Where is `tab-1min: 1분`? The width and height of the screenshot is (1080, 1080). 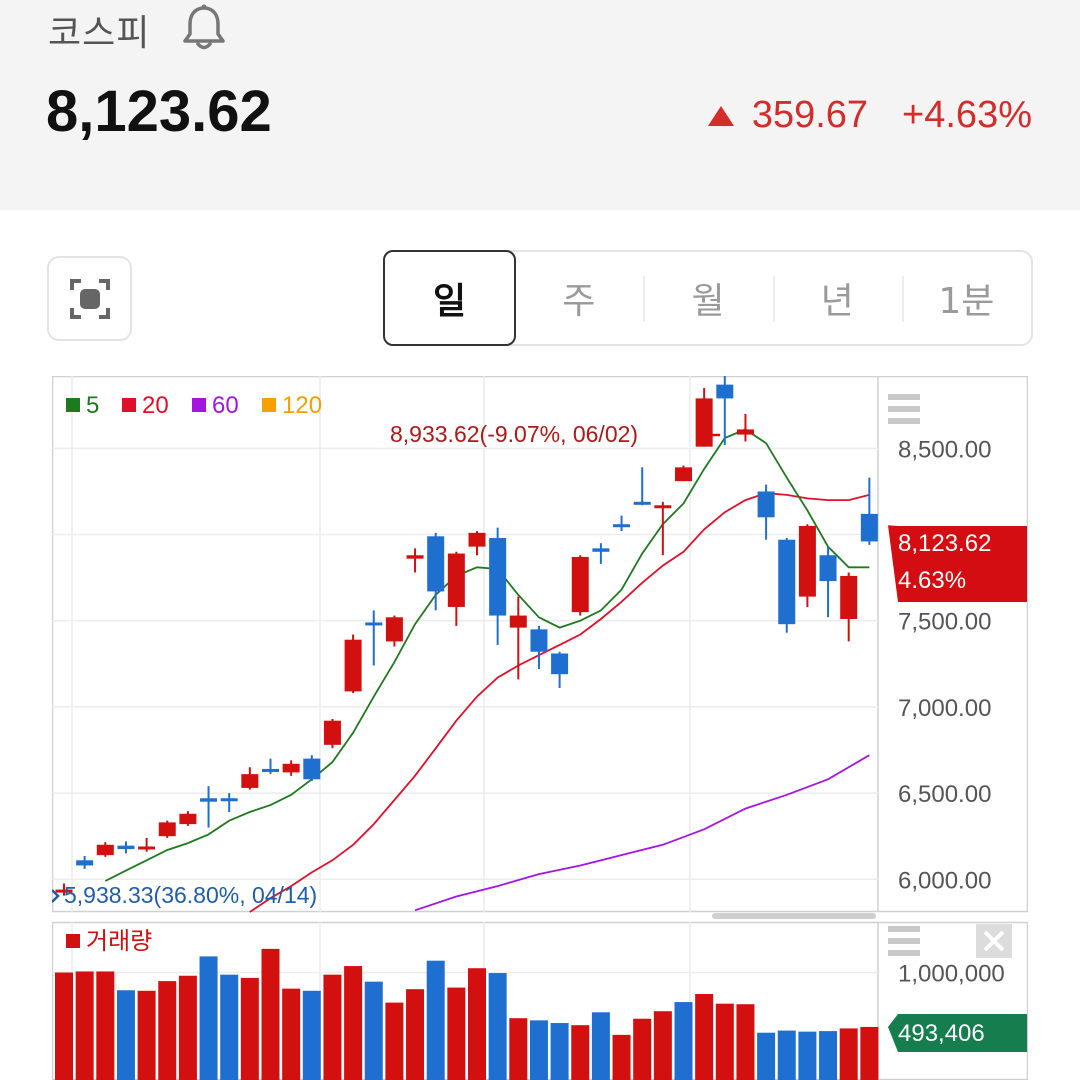
tab-1min: 1분 is located at coordinates (966, 298).